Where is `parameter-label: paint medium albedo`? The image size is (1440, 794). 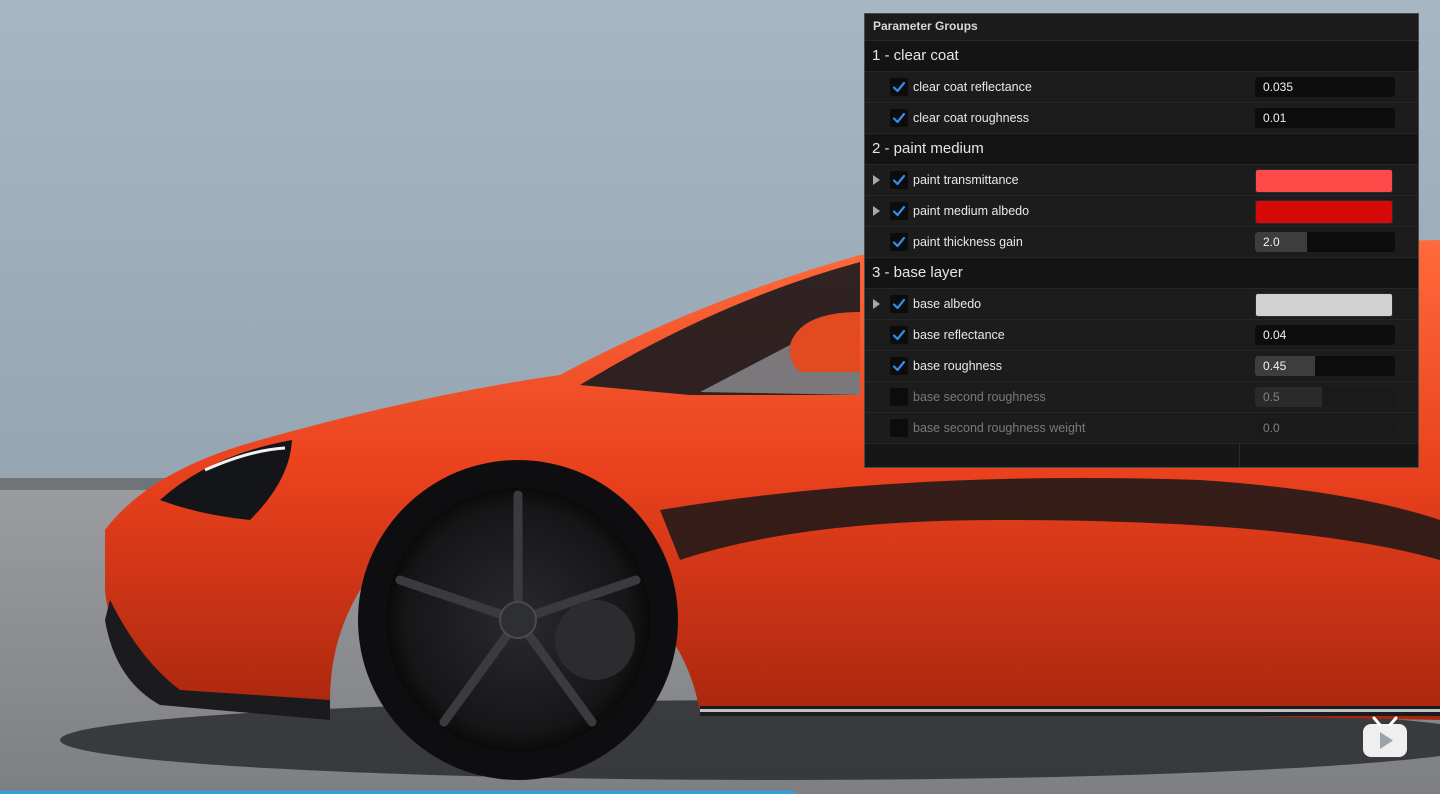 parameter-label: paint medium albedo is located at coordinates (971, 211).